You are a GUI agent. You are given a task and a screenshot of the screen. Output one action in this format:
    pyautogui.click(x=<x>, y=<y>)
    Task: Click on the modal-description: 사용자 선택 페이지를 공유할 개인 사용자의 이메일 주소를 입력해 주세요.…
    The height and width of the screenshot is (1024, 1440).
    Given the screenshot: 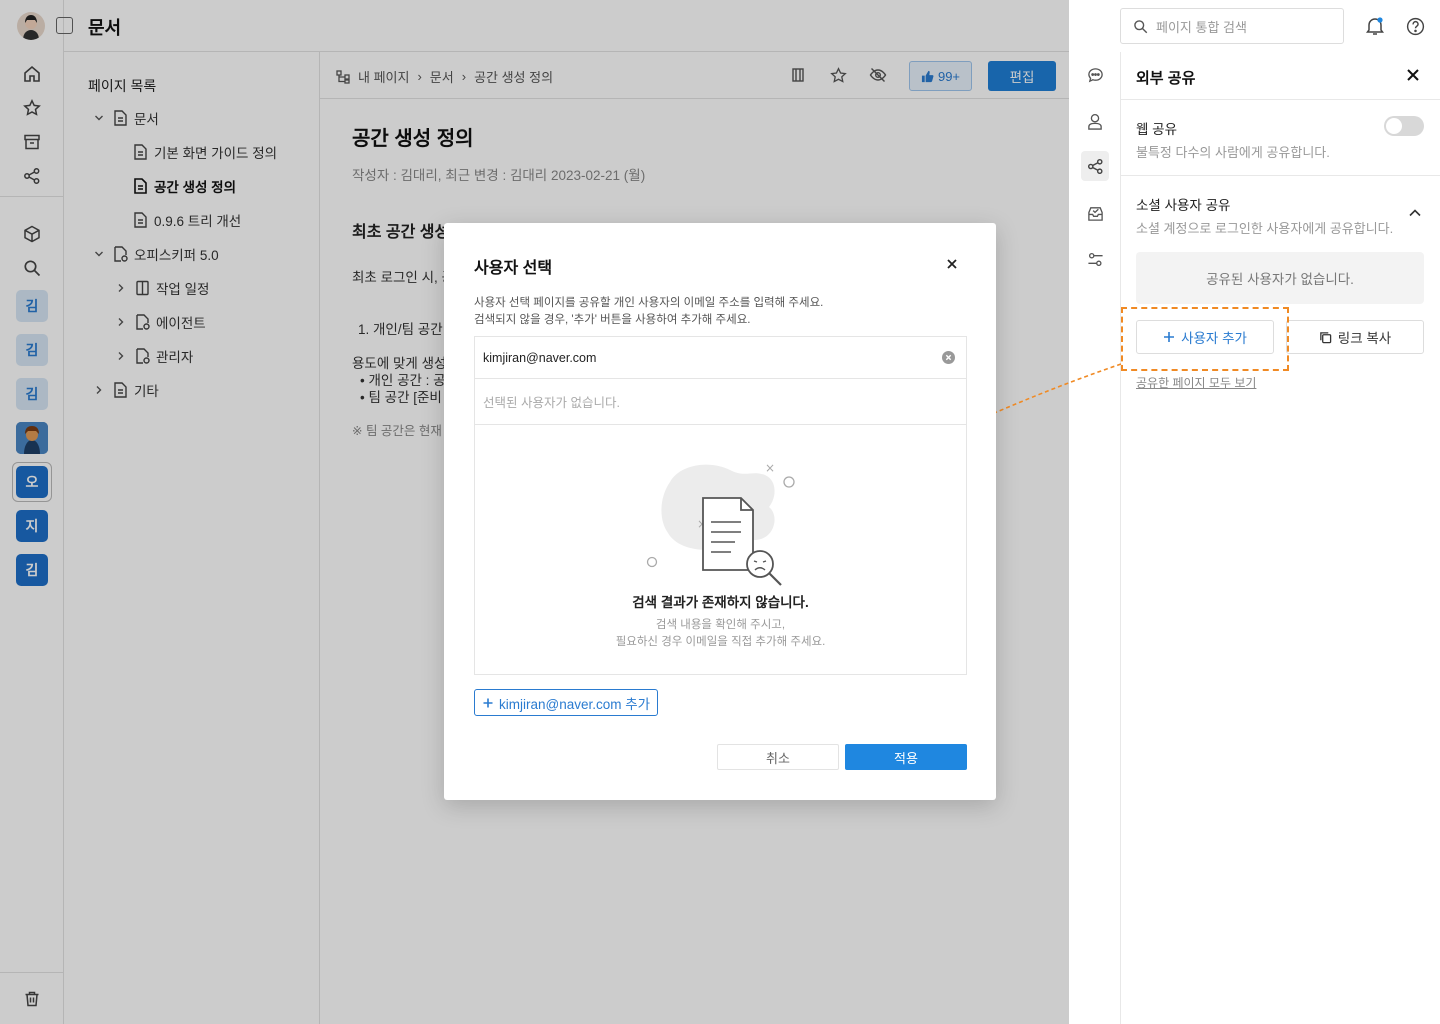 What is the action you would take?
    pyautogui.click(x=648, y=312)
    